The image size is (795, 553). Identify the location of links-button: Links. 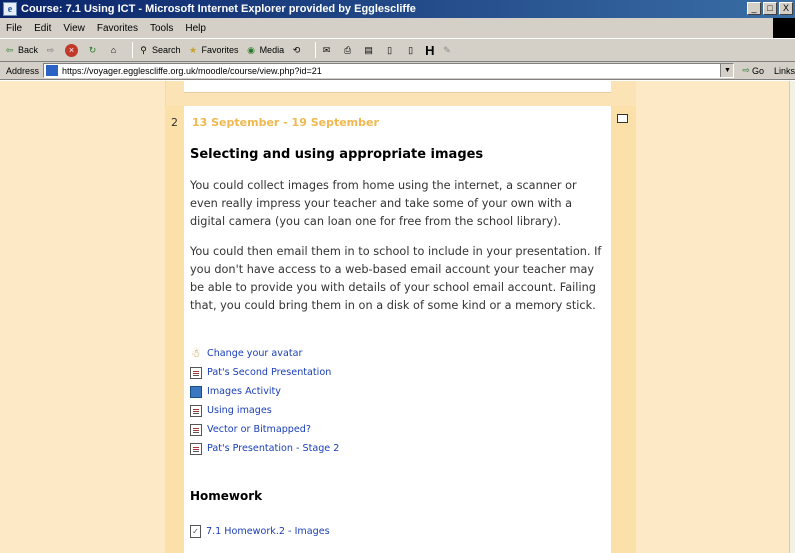
(784, 71).